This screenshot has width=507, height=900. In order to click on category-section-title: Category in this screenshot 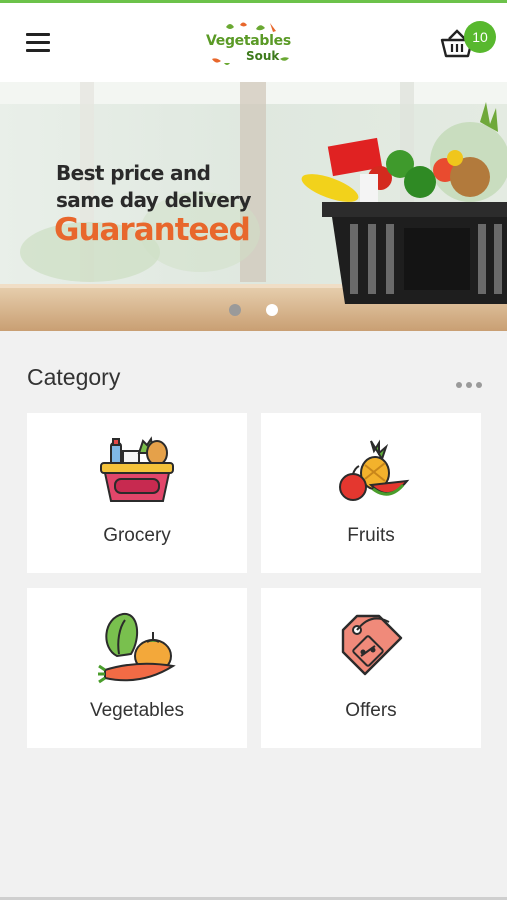, I will do `click(74, 377)`.